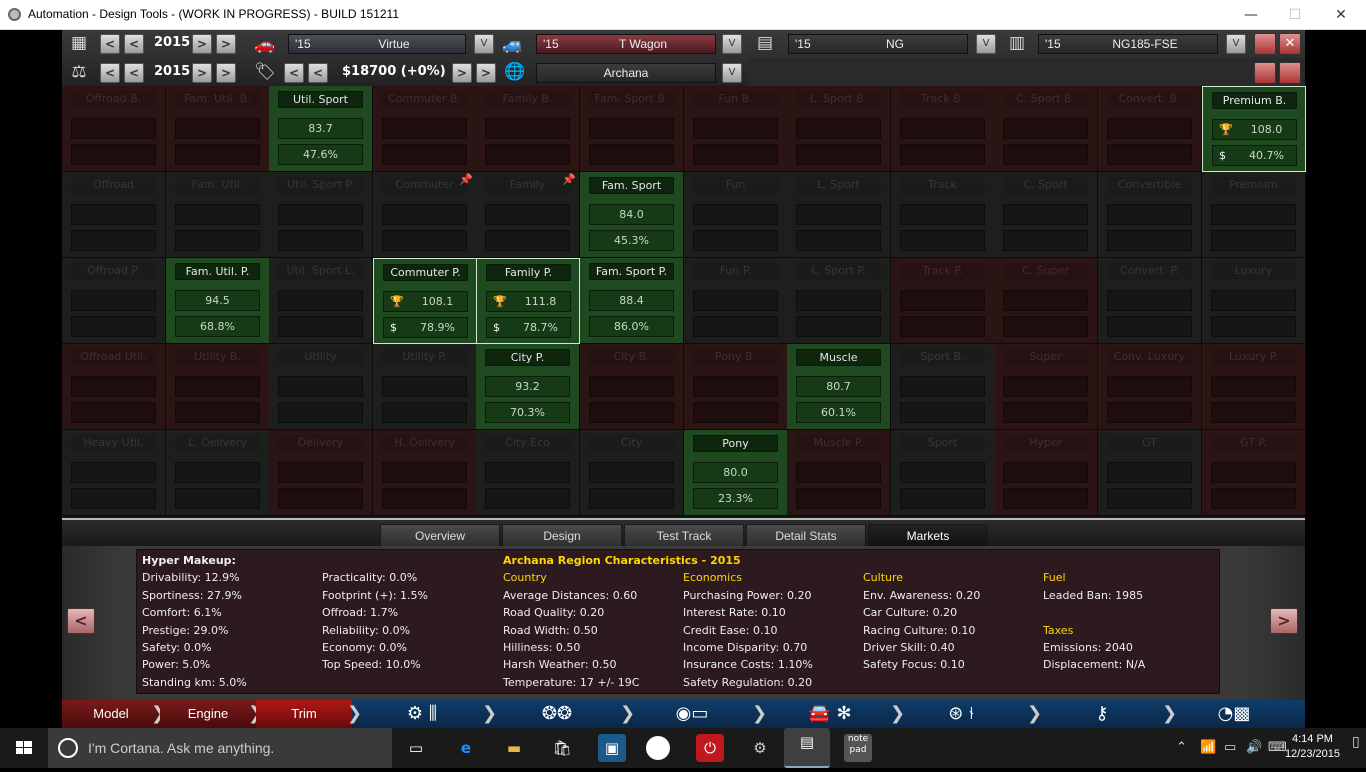 This screenshot has width=1366, height=772. I want to click on app-blue-icon: ▣, so click(612, 748).